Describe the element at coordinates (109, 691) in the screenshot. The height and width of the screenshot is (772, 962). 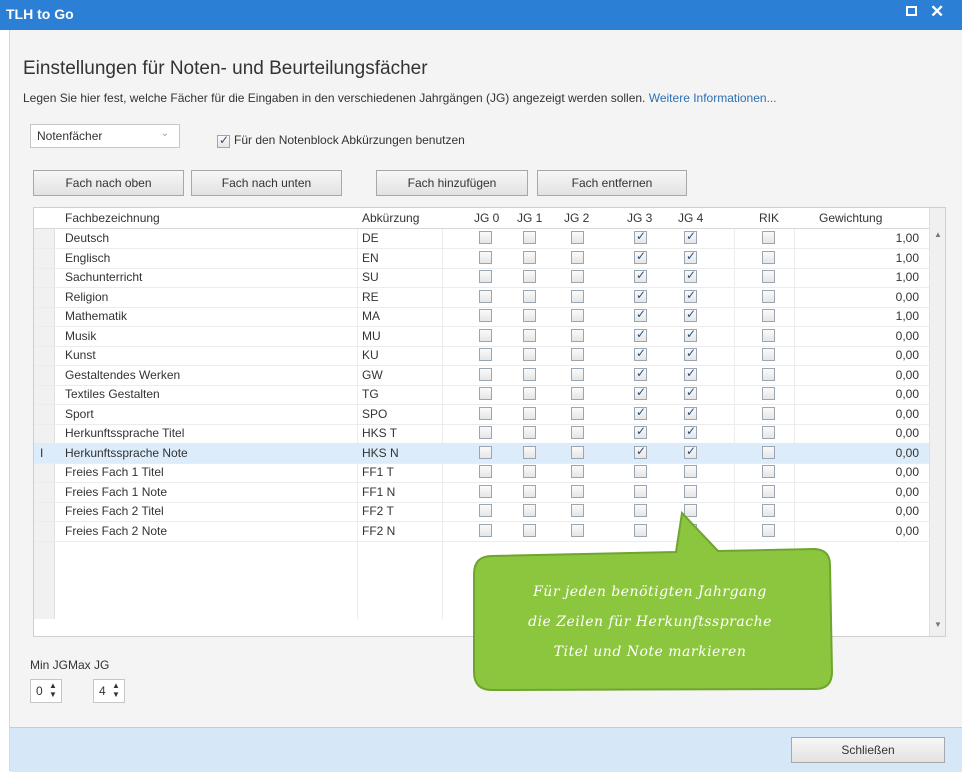
I see `max-jg-stepper: 4 ▲ ▼` at that location.